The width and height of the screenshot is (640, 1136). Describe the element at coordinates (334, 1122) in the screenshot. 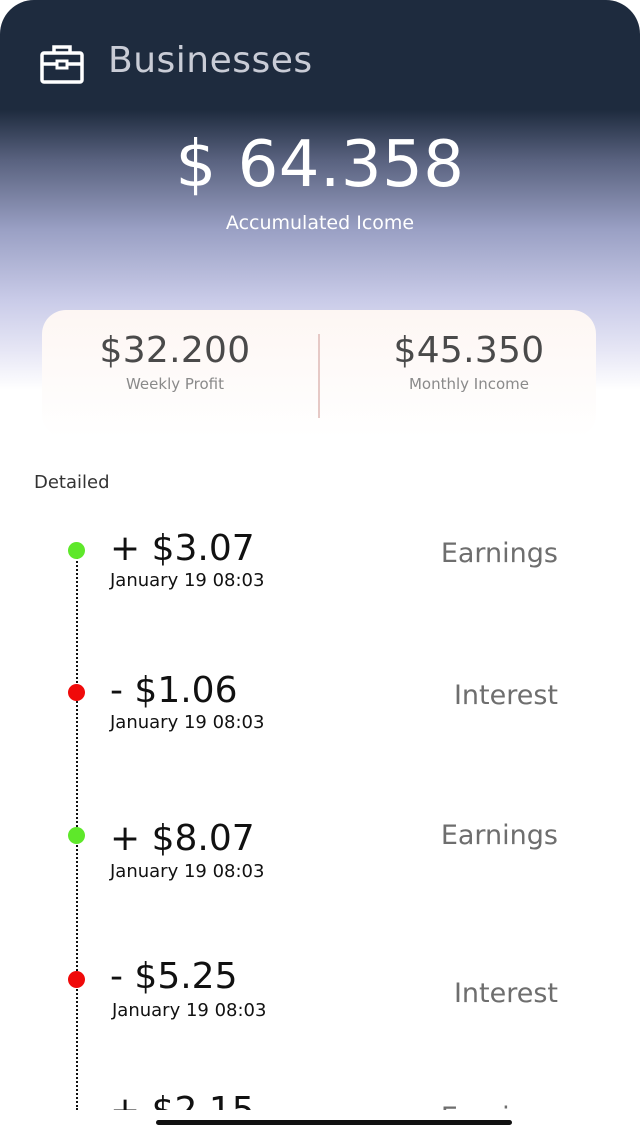

I see `home-indicator` at that location.